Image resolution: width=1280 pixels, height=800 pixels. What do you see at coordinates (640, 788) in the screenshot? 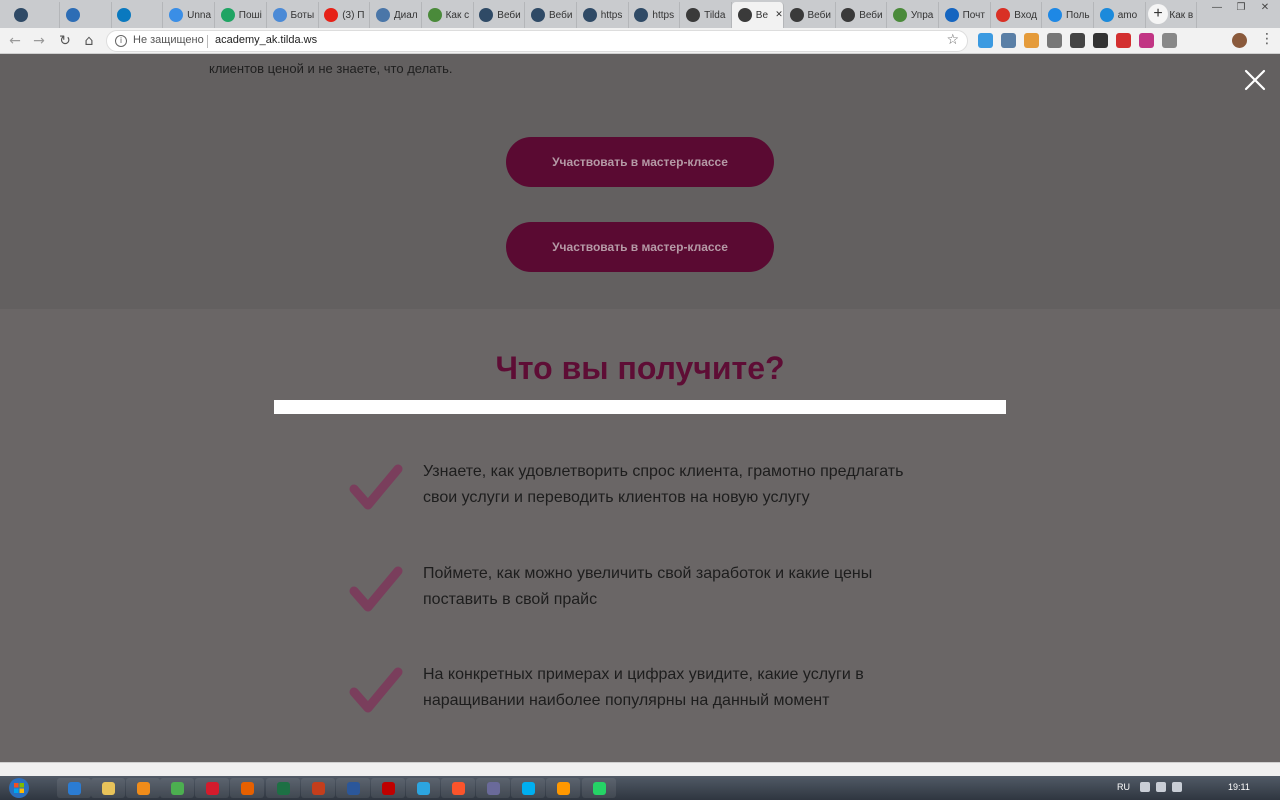
I see `taskbar: RU 19:11` at bounding box center [640, 788].